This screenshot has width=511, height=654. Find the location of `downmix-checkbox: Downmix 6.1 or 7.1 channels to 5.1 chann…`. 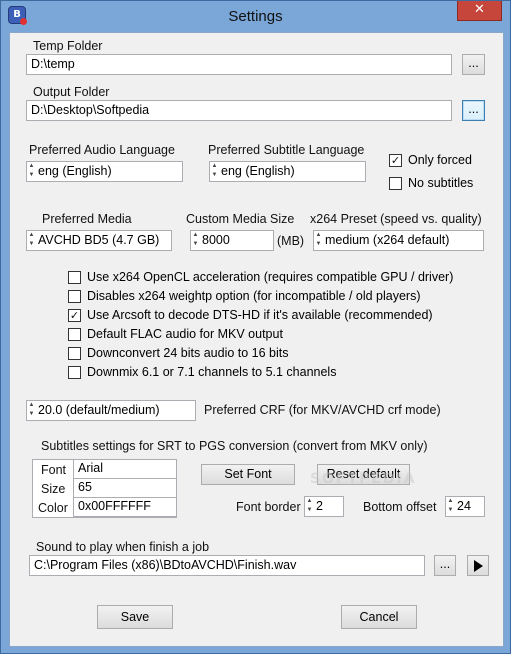

downmix-checkbox: Downmix 6.1 or 7.1 channels to 5.1 chann… is located at coordinates (278, 373).